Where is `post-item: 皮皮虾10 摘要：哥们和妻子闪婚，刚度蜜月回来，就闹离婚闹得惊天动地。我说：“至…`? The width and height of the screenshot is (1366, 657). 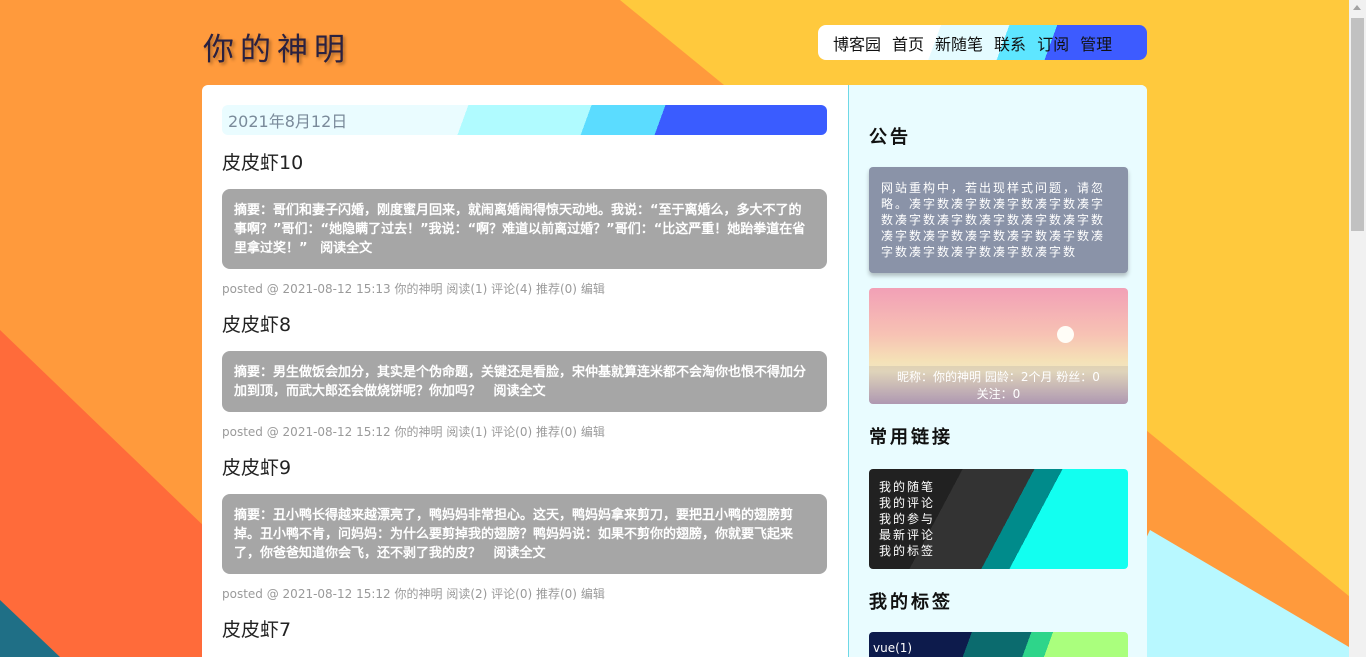 post-item: 皮皮虾10 摘要：哥们和妻子闪婚，刚度蜜月回来，就闹离婚闹得惊天动地。我说：“至… is located at coordinates (535, 224).